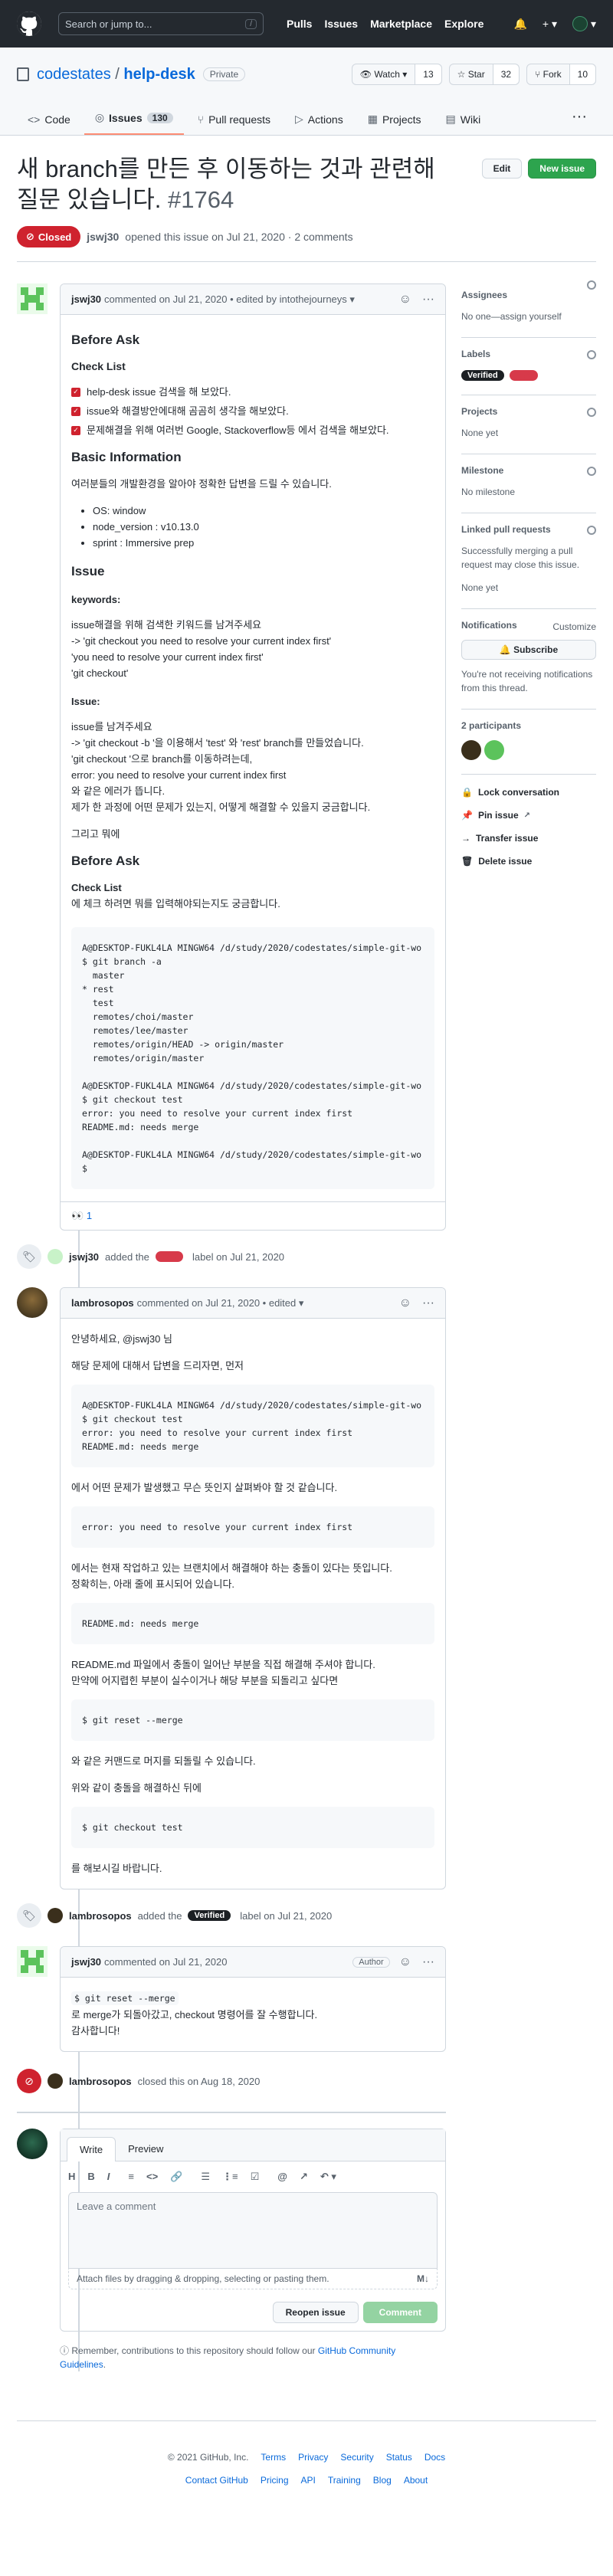 Image resolution: width=613 pixels, height=2576 pixels. Describe the element at coordinates (161, 23) in the screenshot. I see `search-input: Search or jump to... /` at that location.